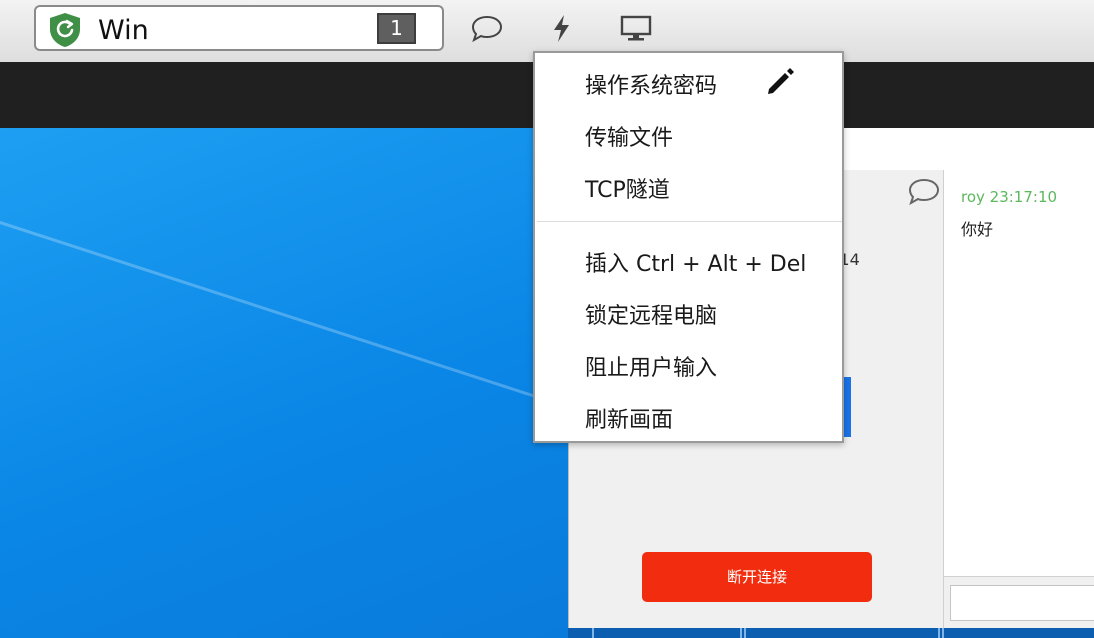 The height and width of the screenshot is (638, 1094). Describe the element at coordinates (562, 28) in the screenshot. I see `lightning-icon` at that location.